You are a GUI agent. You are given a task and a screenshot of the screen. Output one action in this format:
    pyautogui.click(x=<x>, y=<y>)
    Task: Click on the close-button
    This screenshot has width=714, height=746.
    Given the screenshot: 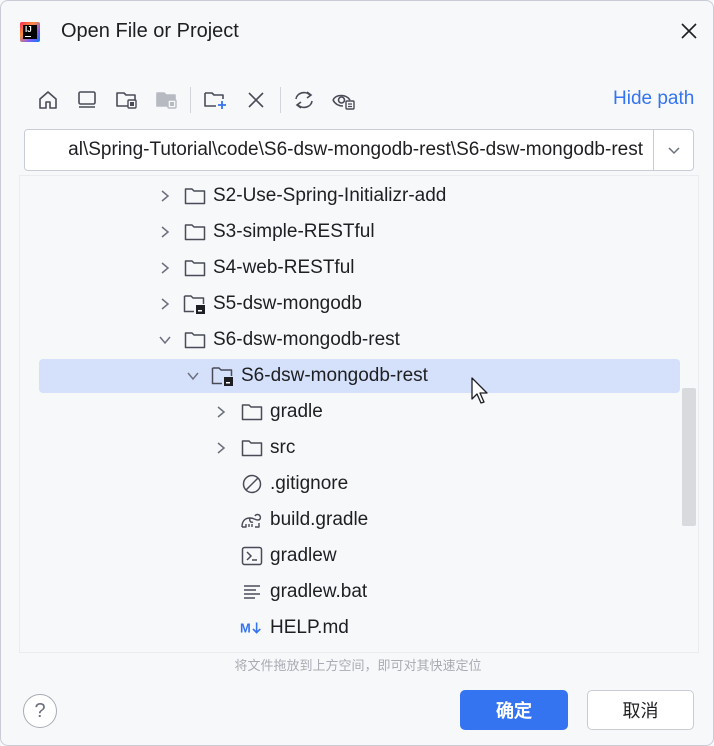 What is the action you would take?
    pyautogui.click(x=689, y=31)
    